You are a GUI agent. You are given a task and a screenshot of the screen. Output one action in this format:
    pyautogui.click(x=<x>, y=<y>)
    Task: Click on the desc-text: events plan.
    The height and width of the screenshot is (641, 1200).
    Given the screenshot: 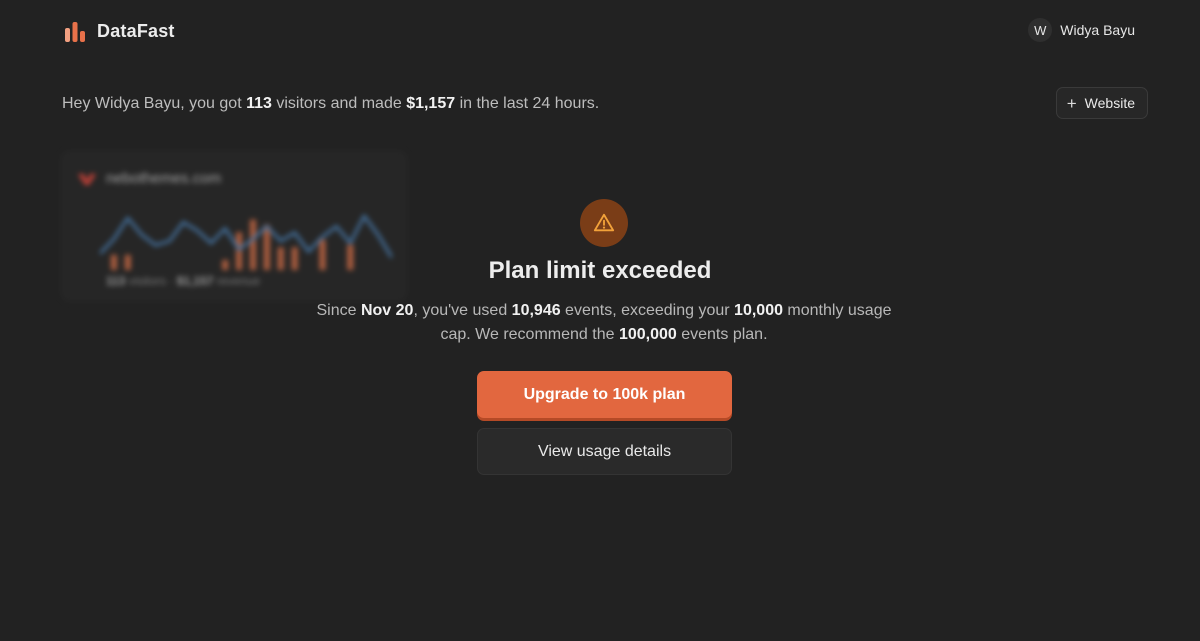 What is the action you would take?
    pyautogui.click(x=722, y=334)
    